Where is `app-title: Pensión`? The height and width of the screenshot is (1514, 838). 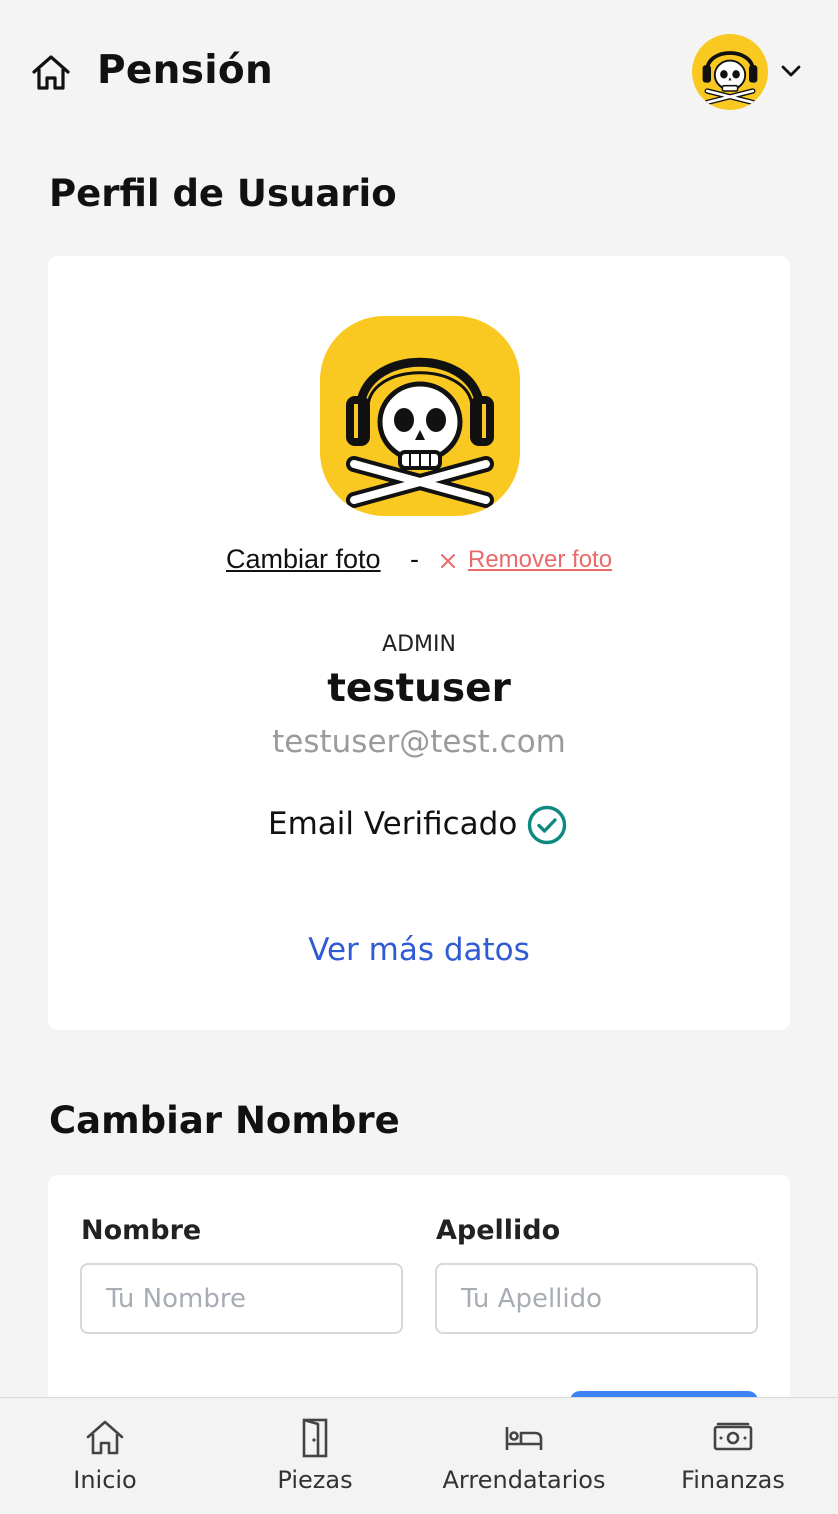
app-title: Pensión is located at coordinates (185, 70).